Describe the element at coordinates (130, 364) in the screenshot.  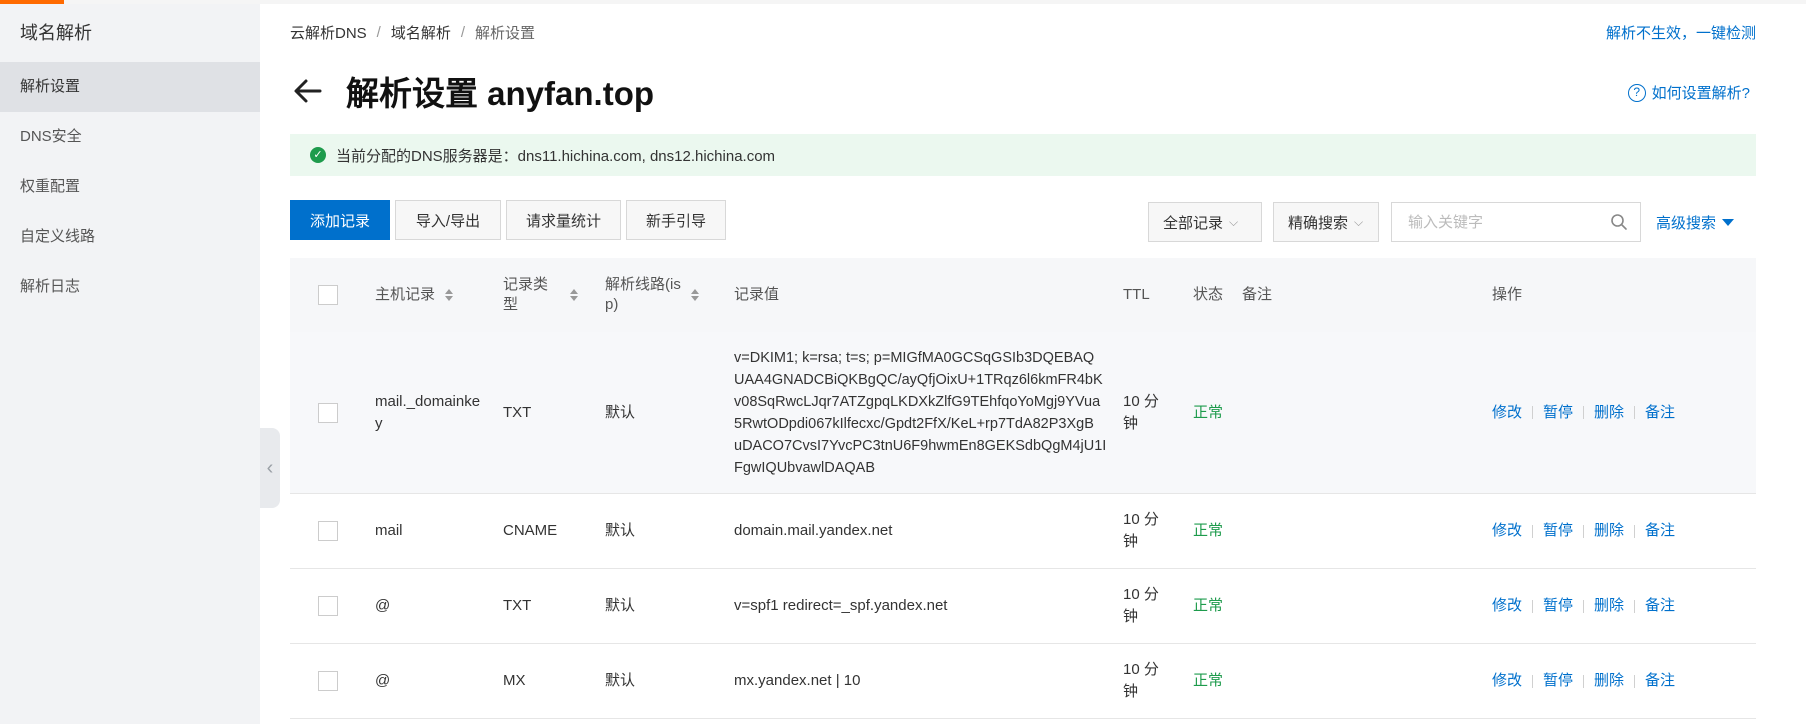
I see `sidebar: 域名解析 解析设置 DNS安全 权重配置 自定义线路 解析日志` at that location.